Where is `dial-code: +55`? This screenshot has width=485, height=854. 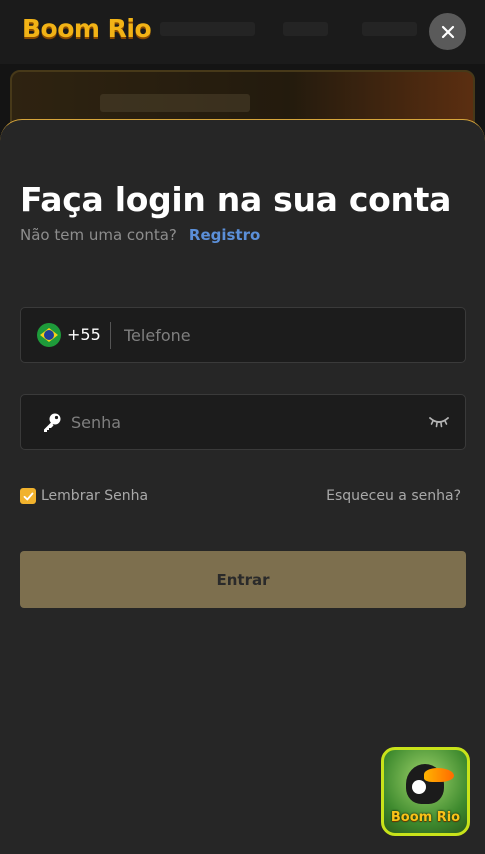 dial-code: +55 is located at coordinates (84, 334).